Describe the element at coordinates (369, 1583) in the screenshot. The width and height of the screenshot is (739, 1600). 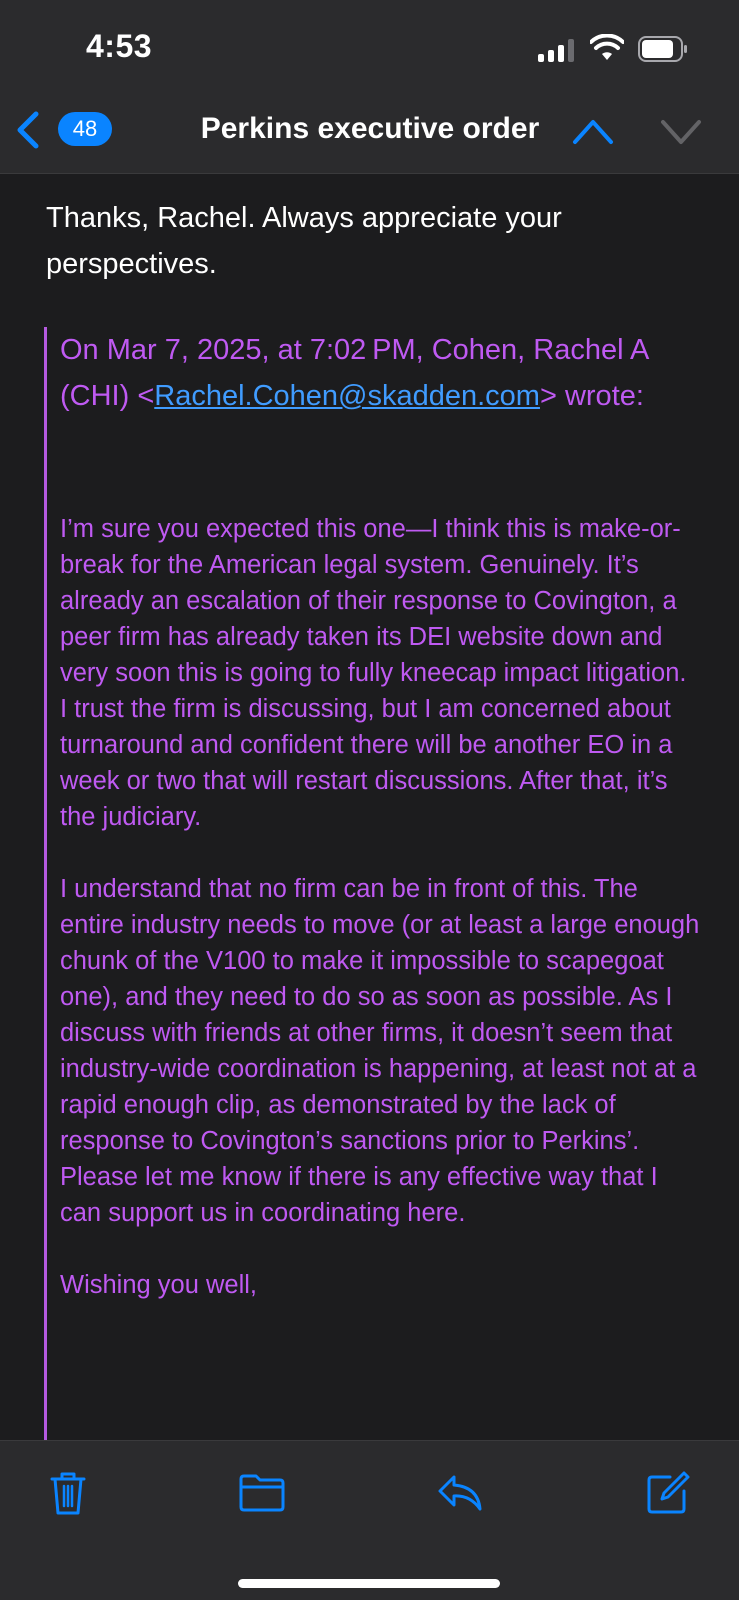
I see `home-indicator` at that location.